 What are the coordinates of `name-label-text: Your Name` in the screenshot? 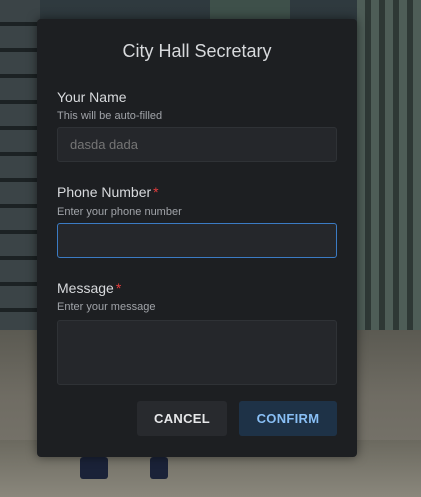 It's located at (92, 97).